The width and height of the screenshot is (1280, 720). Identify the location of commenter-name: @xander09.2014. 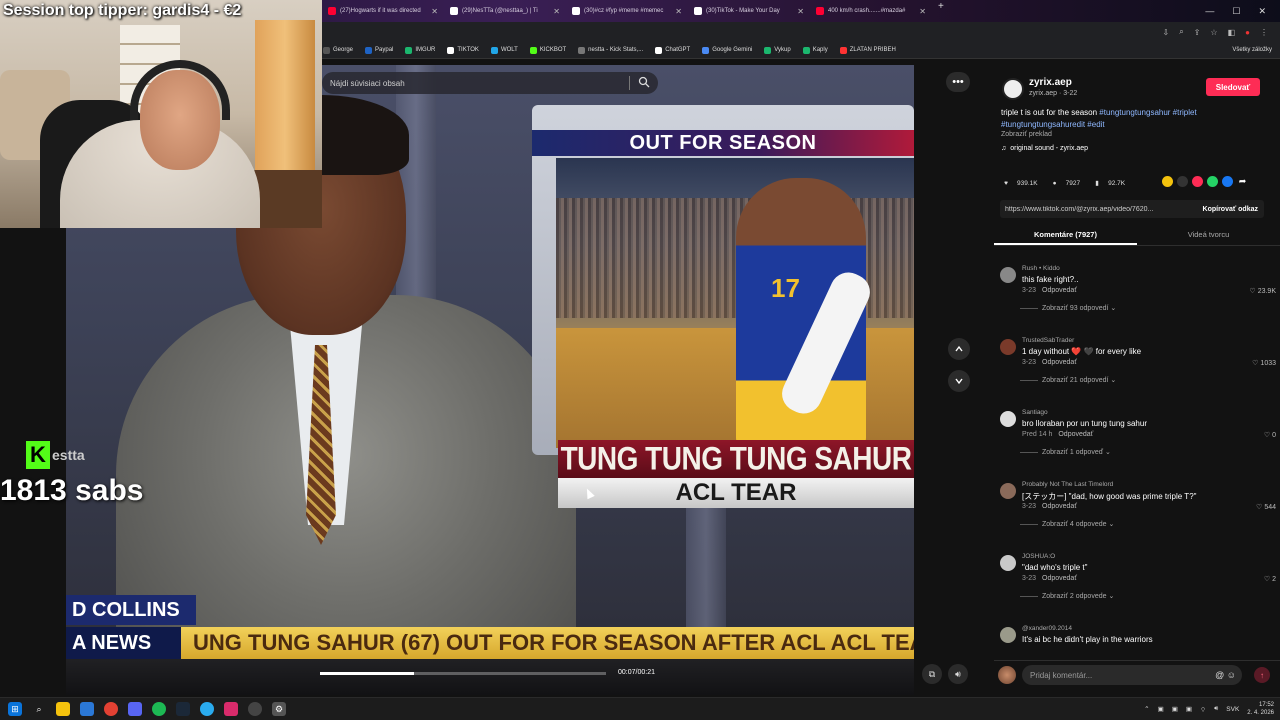
(1047, 628).